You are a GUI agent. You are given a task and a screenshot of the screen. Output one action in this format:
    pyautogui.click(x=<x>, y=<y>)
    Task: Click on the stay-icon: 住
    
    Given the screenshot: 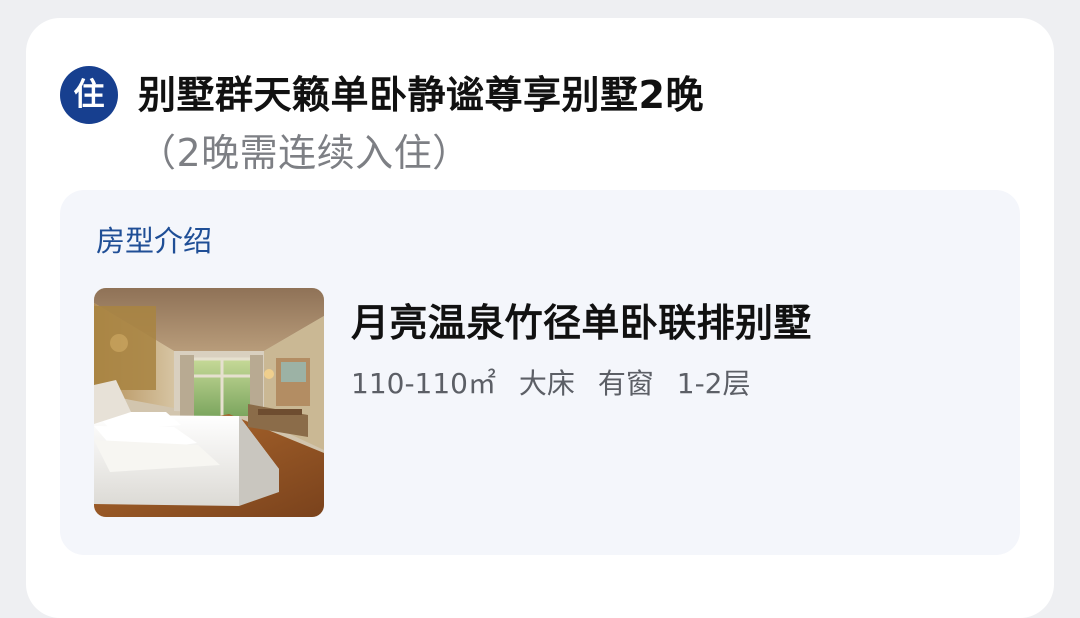 What is the action you would take?
    pyautogui.click(x=89, y=95)
    